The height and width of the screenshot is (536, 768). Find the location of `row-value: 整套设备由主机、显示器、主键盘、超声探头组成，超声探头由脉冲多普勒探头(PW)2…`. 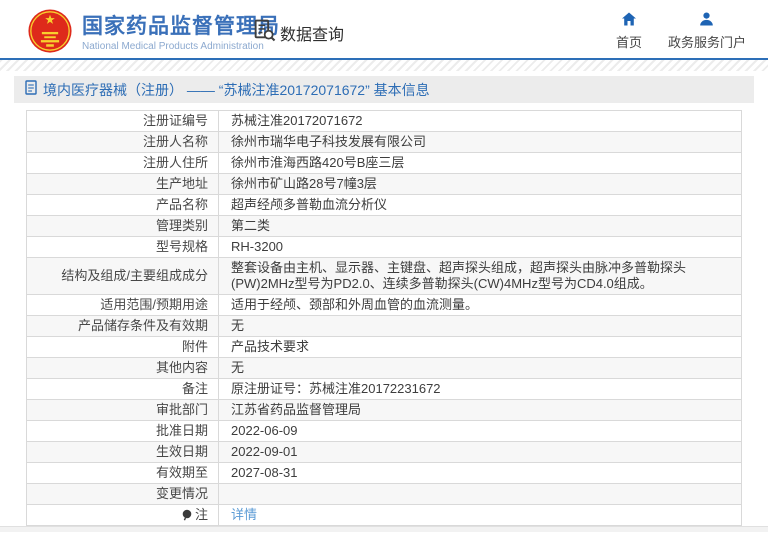

row-value: 整套设备由主机、显示器、主键盘、超声探头组成，超声探头由脉冲多普勒探头(PW)2… is located at coordinates (459, 275).